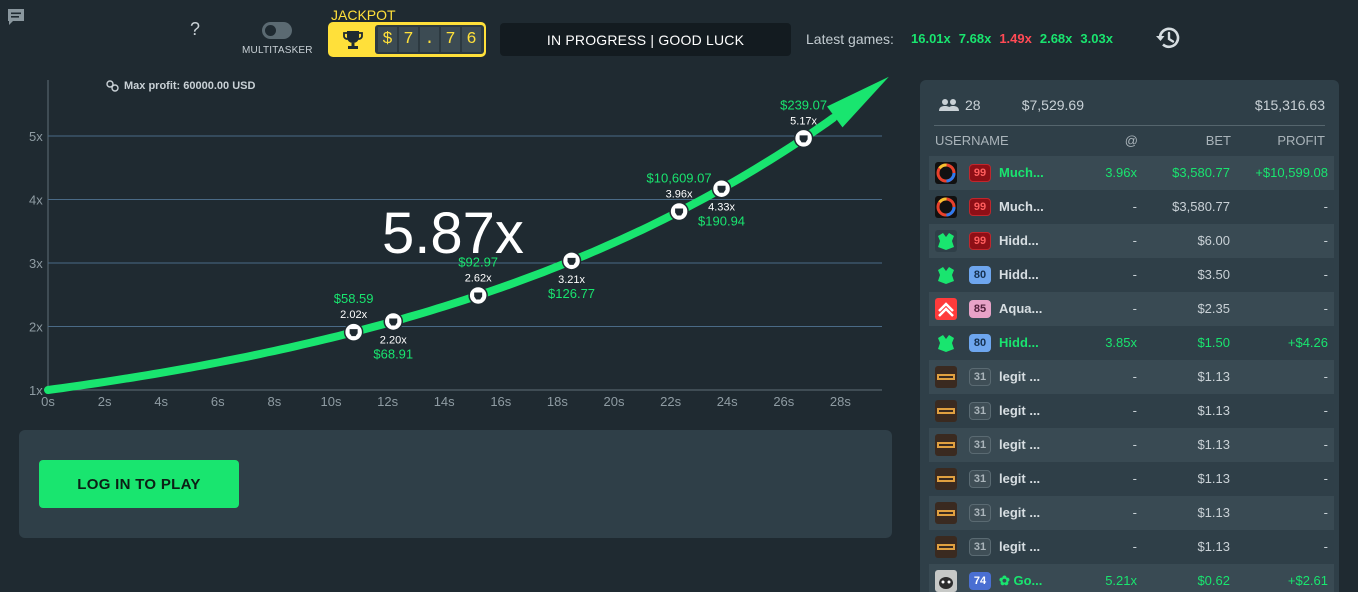 This screenshot has height=592, width=1358. I want to click on player-level-badge: 99, so click(980, 207).